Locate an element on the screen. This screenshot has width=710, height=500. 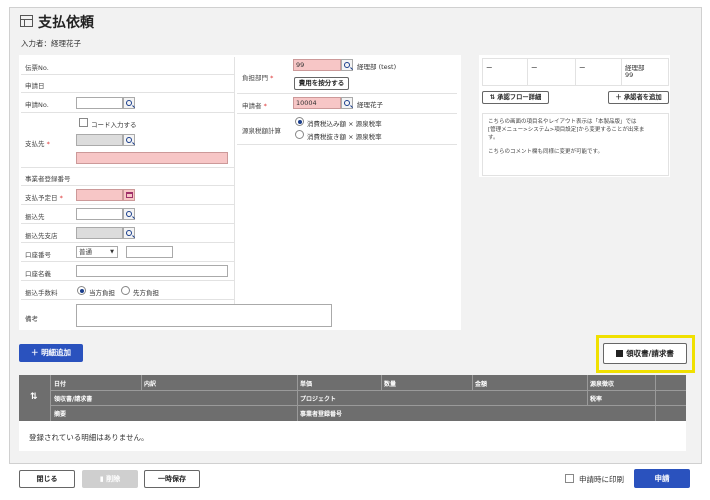
bank-input is located at coordinates (99, 214).